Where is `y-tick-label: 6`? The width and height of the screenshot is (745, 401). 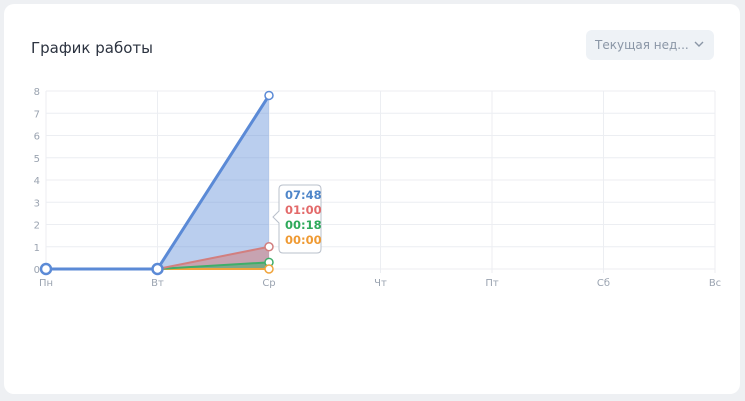 y-tick-label: 6 is located at coordinates (37, 137).